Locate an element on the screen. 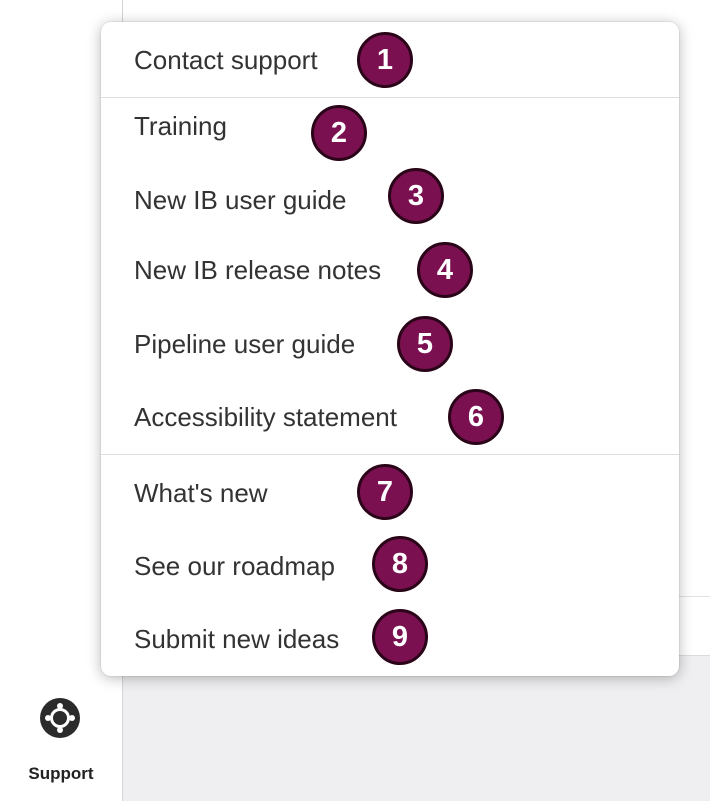  callout-badge-9: 9 is located at coordinates (400, 637).